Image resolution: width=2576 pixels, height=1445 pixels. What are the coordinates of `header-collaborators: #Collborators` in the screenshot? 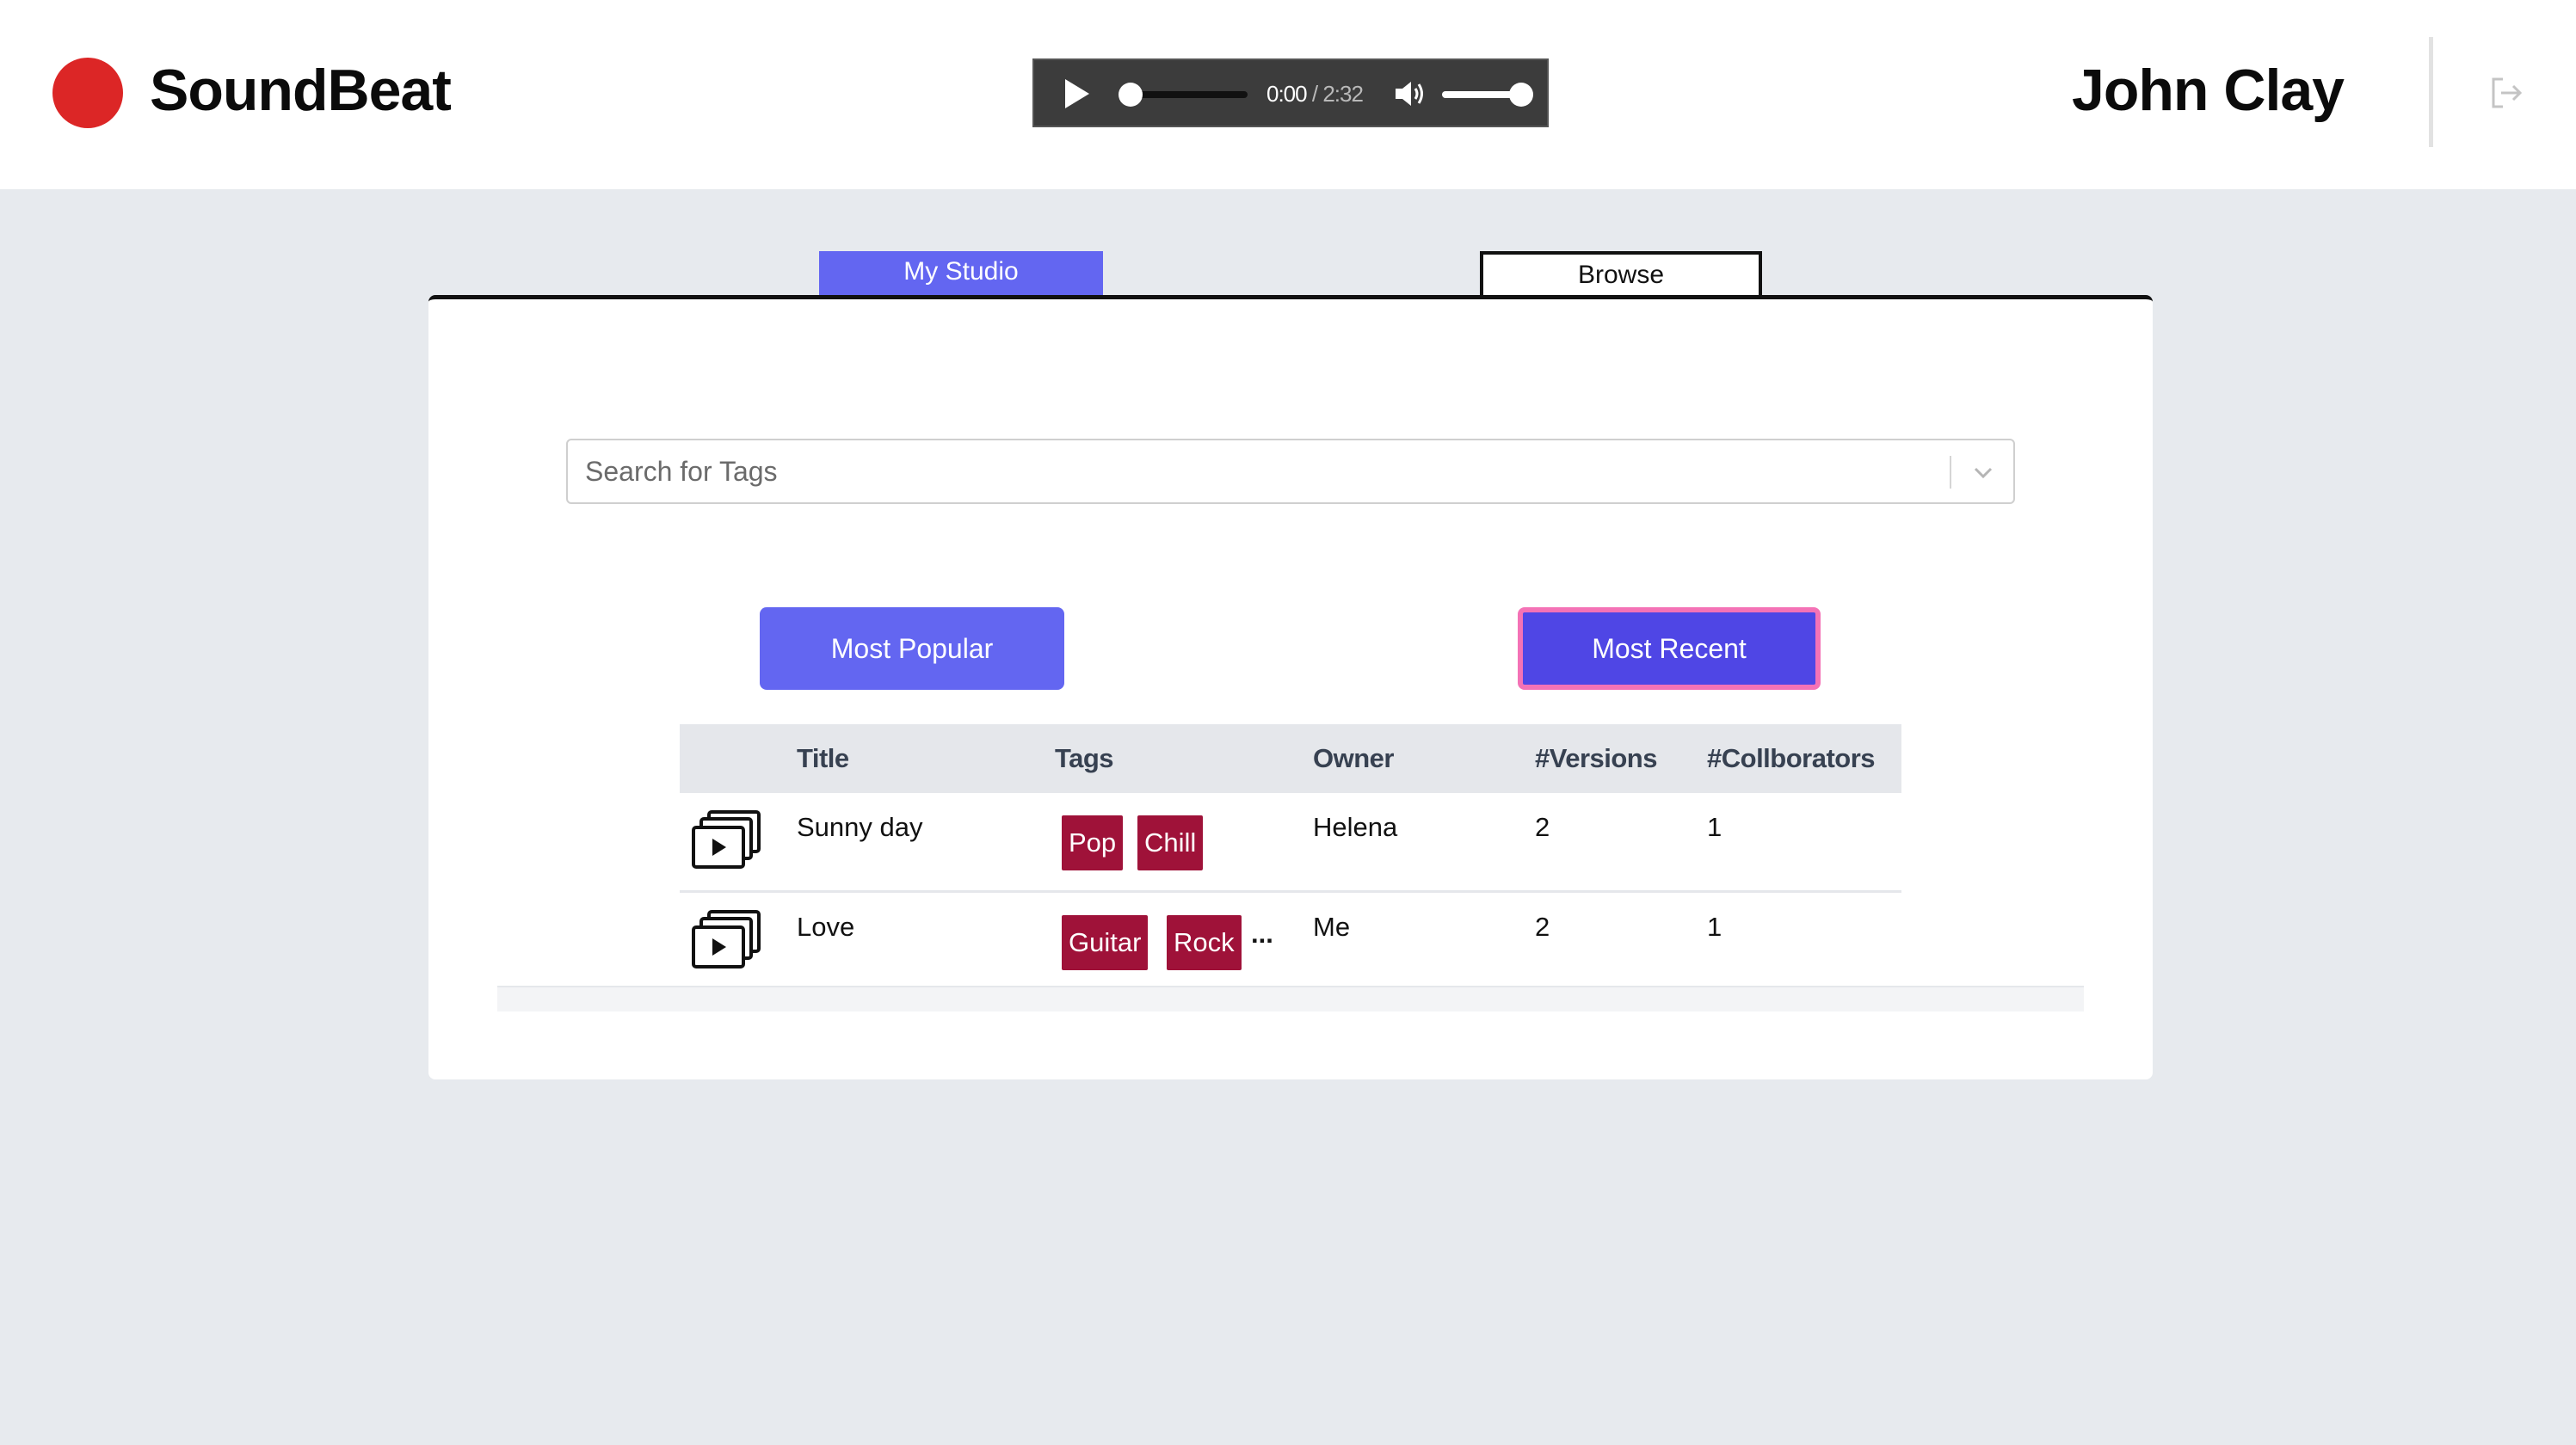 It's located at (1792, 758).